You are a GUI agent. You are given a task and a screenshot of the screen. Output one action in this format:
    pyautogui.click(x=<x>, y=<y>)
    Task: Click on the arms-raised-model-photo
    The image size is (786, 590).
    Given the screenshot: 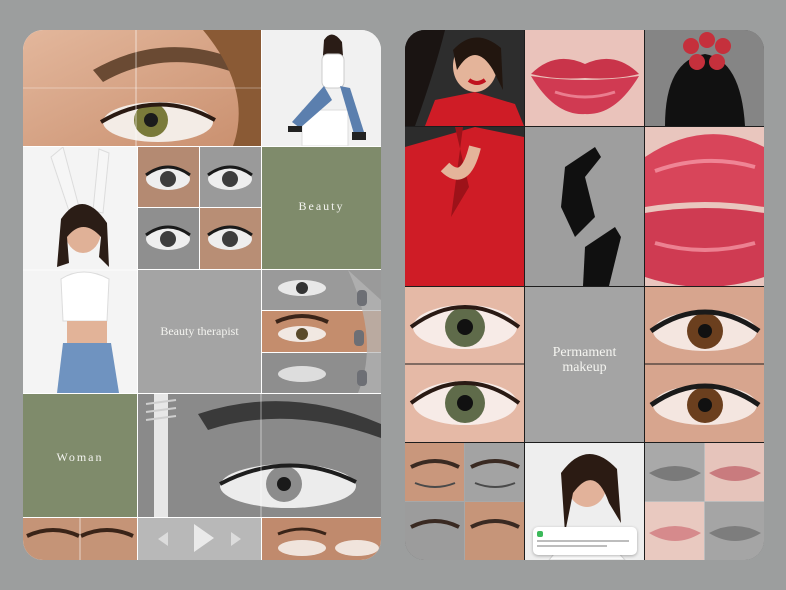 What is the action you would take?
    pyautogui.click(x=80, y=270)
    